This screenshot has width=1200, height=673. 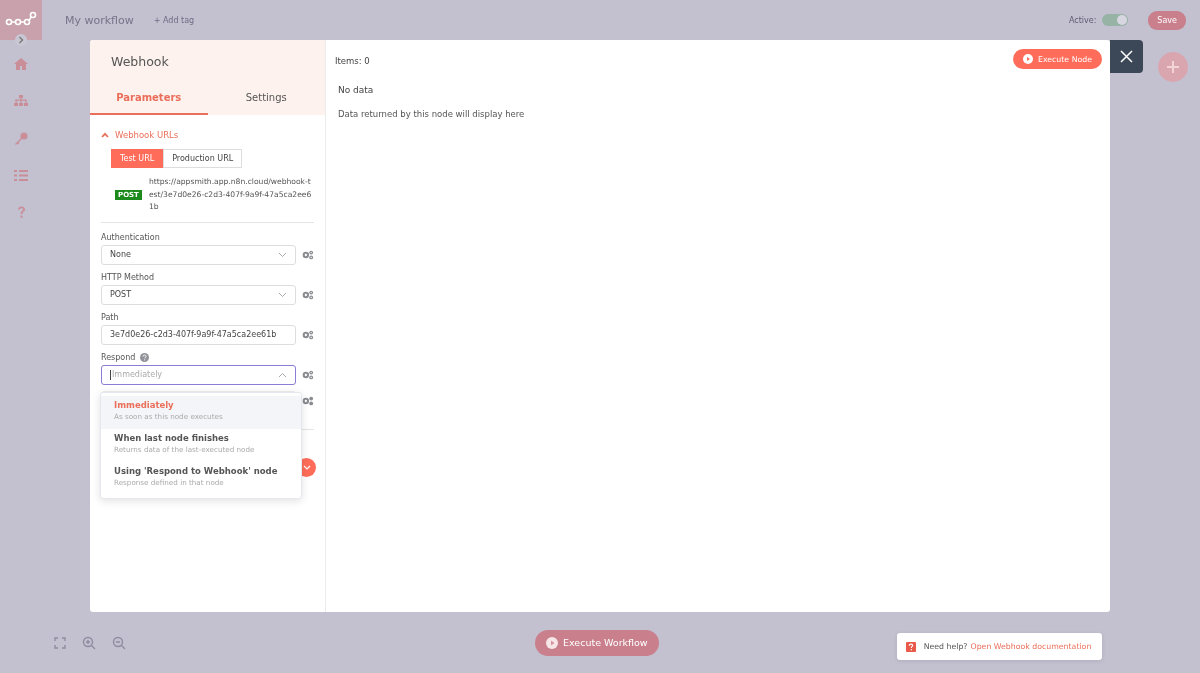 I want to click on add-tag-link: + Add tag, so click(x=174, y=20).